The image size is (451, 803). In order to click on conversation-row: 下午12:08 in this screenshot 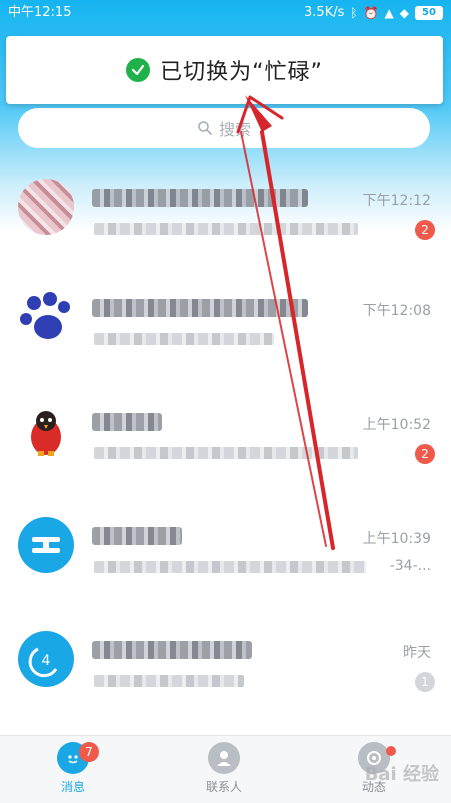, I will do `click(225, 327)`.